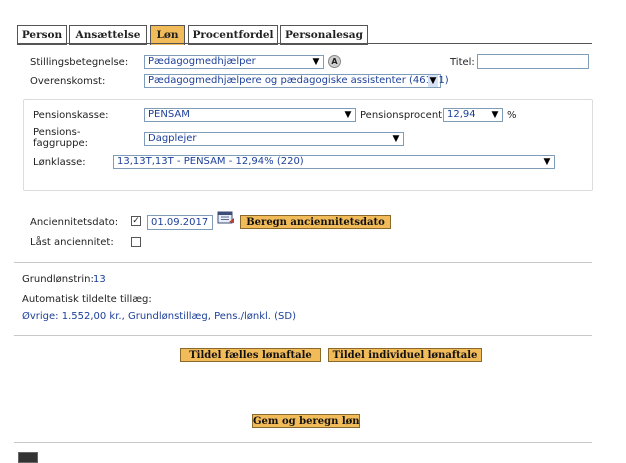  I want to click on tab-personalesag: Personalesag, so click(324, 35).